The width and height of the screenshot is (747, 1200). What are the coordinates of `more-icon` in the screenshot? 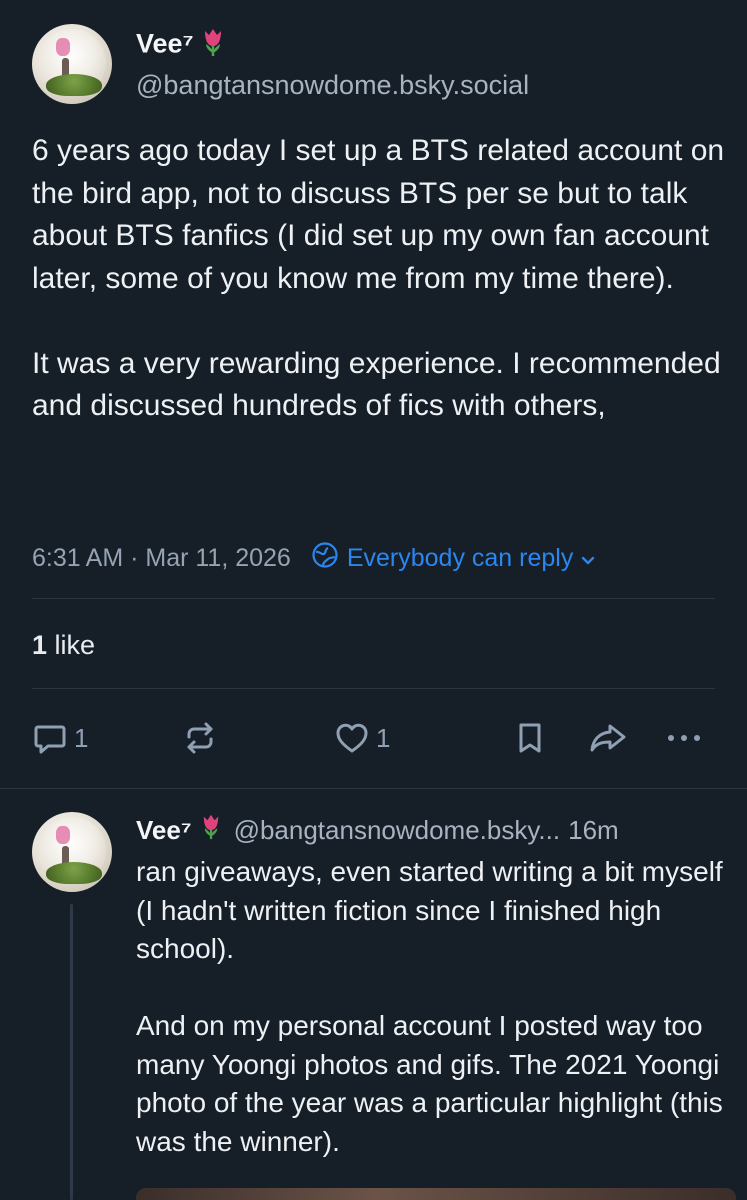 It's located at (684, 738).